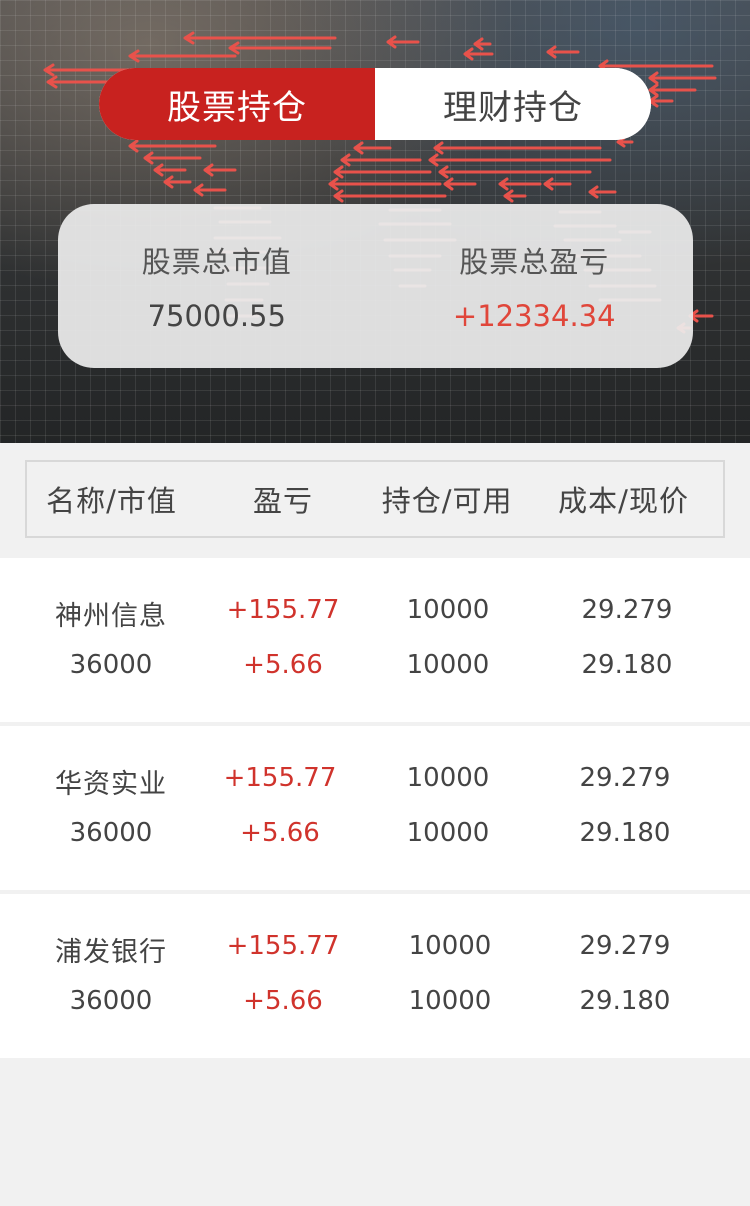 This screenshot has width=750, height=1206. Describe the element at coordinates (217, 286) in the screenshot. I see `summary-market-value: 股票总市值 75000.55` at that location.